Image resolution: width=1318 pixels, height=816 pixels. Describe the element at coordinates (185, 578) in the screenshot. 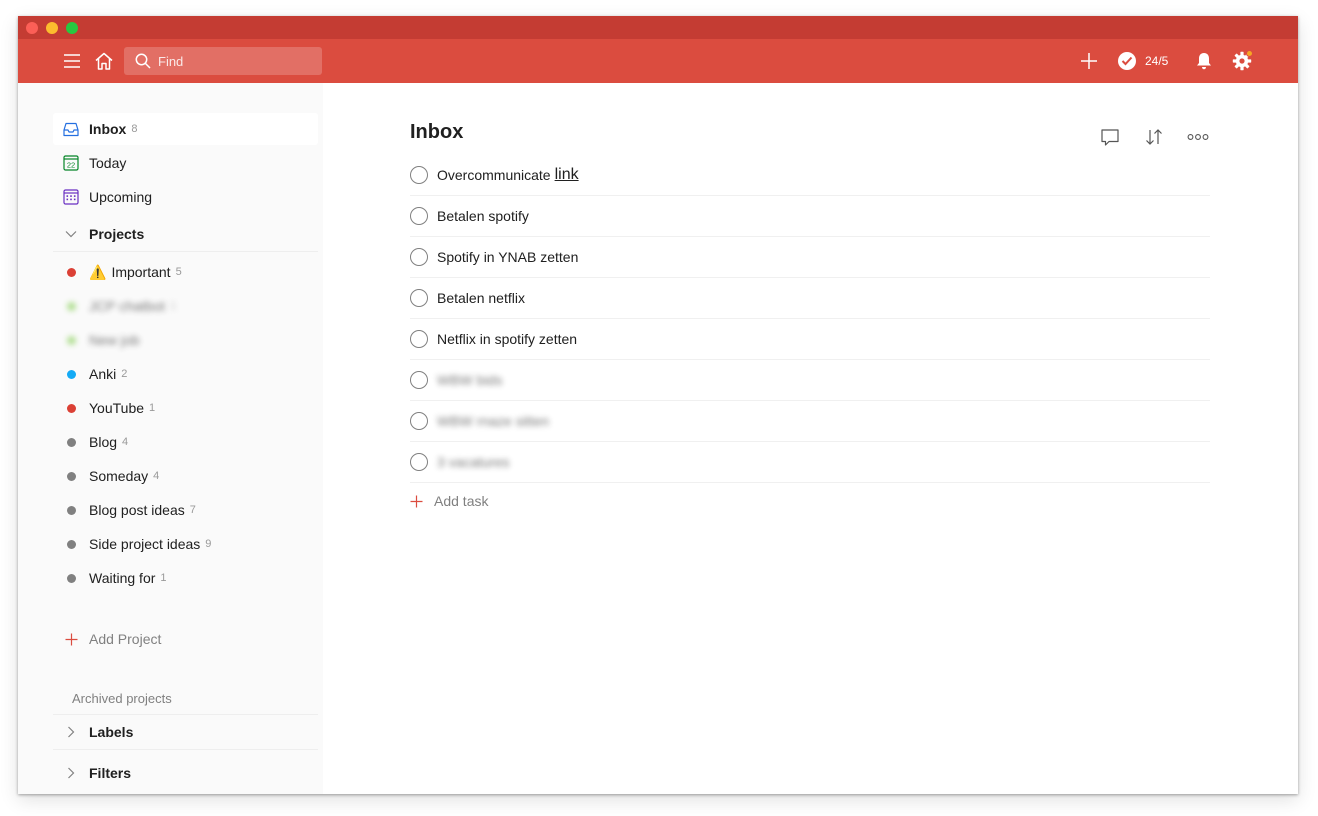

I see `sidebar-project-waiting-for: Waiting for 1` at that location.